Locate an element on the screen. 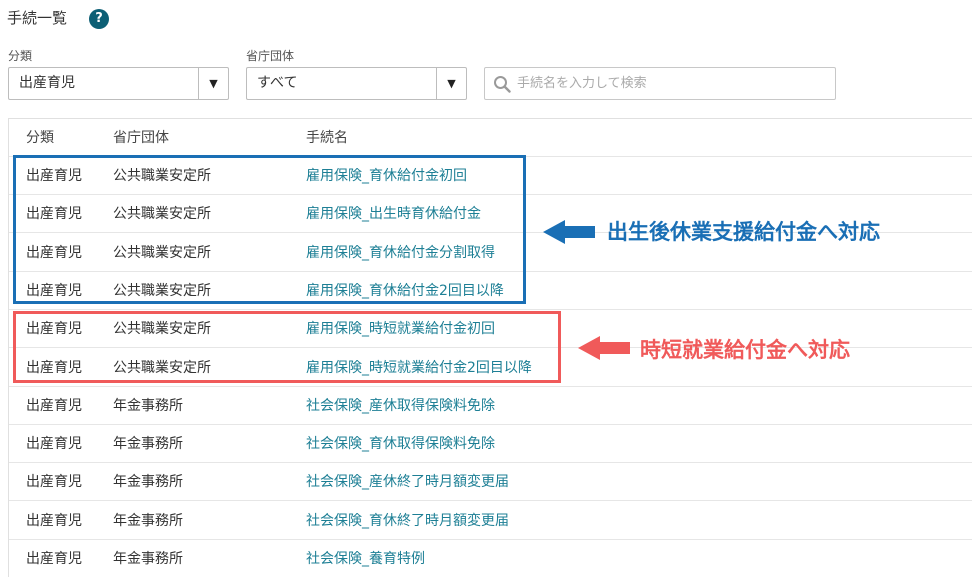 The image size is (972, 577). highlight-box-red is located at coordinates (287, 347).